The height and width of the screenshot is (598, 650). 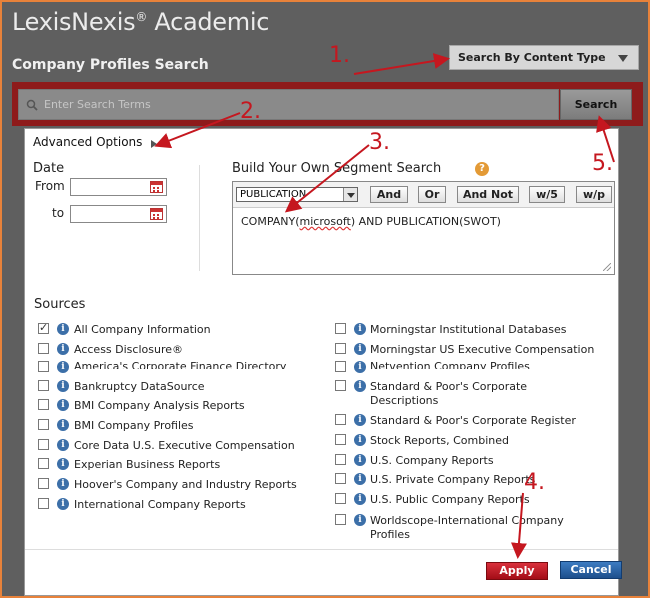 I want to click on annotation-label-4: 4., so click(x=534, y=482).